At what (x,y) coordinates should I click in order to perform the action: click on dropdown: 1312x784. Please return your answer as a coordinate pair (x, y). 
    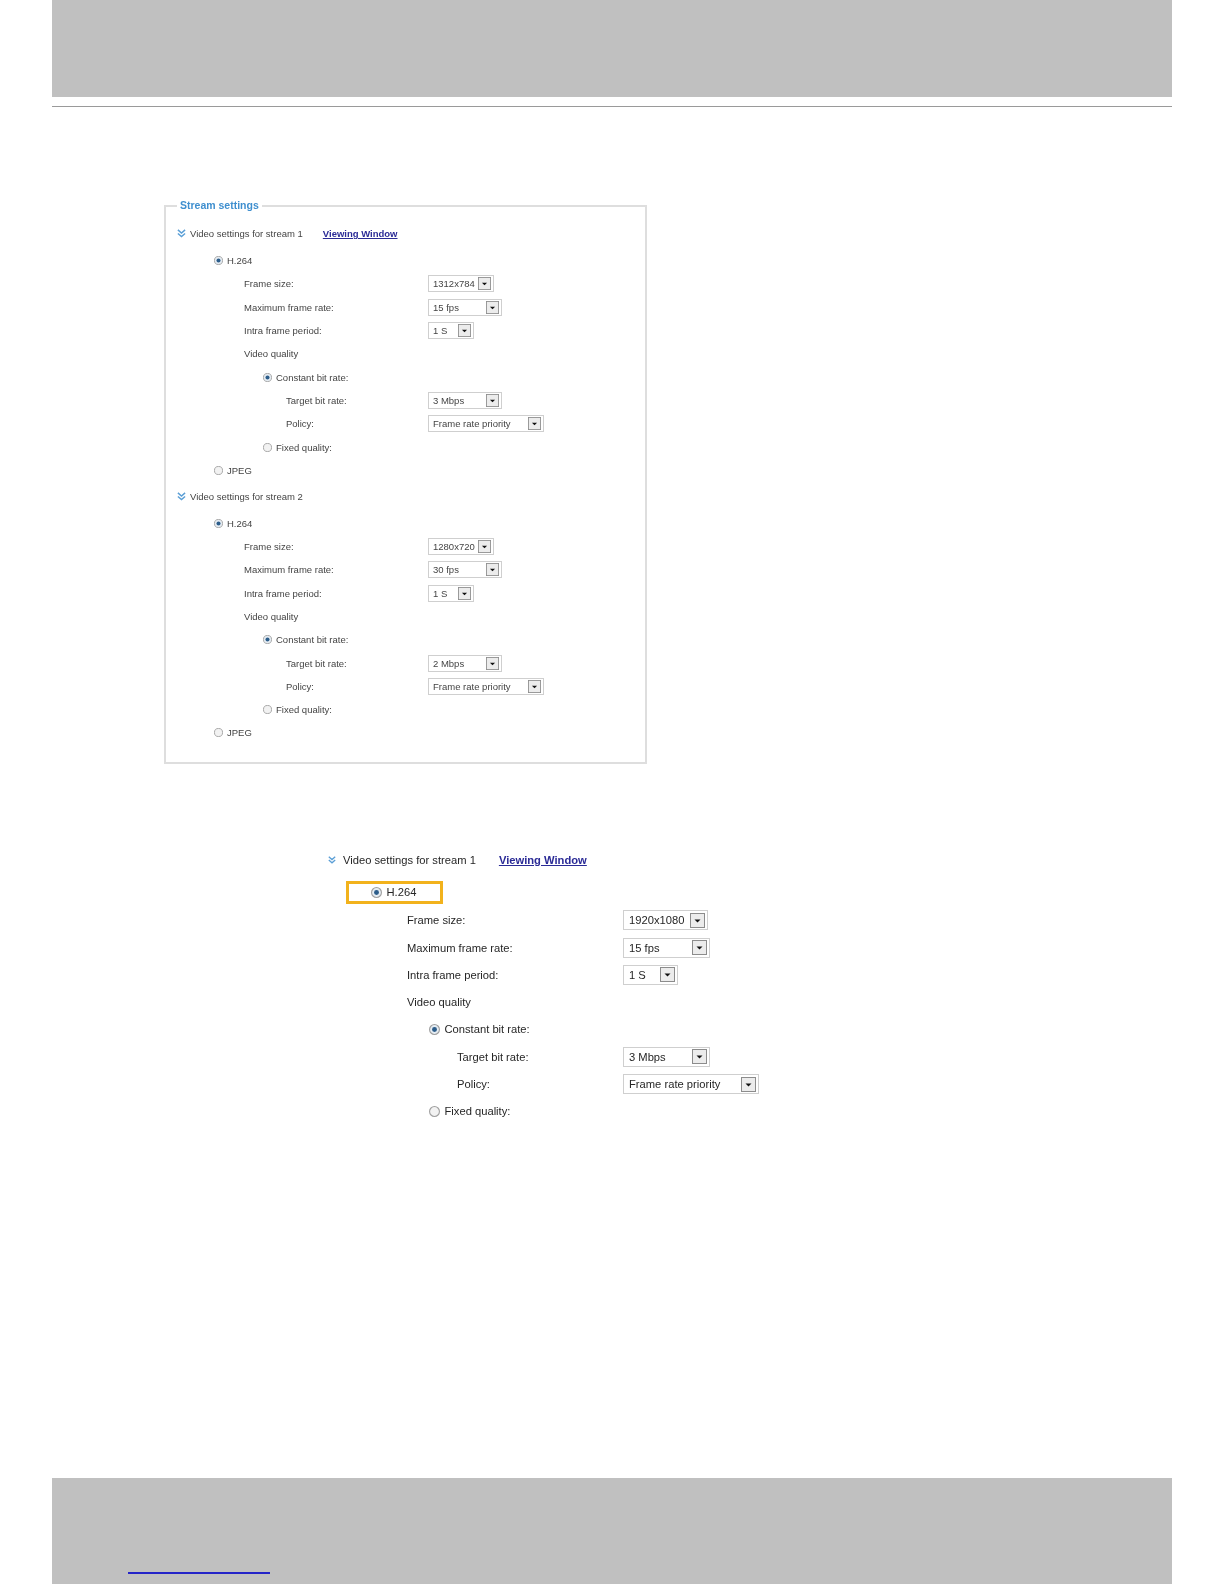
    Looking at the image, I should click on (461, 284).